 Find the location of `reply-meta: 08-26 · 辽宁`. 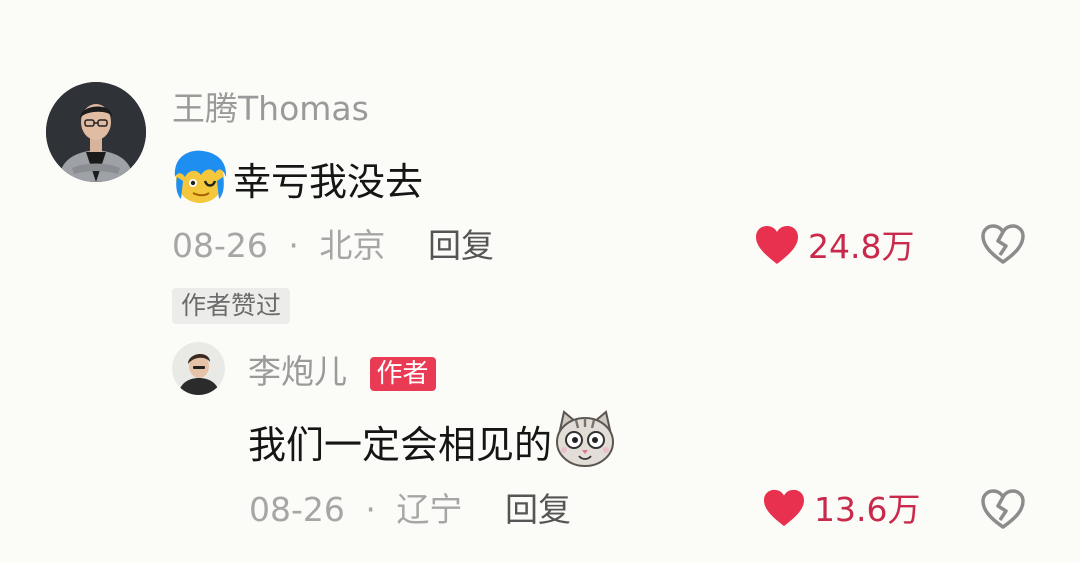

reply-meta: 08-26 · 辽宁 is located at coordinates (355, 510).